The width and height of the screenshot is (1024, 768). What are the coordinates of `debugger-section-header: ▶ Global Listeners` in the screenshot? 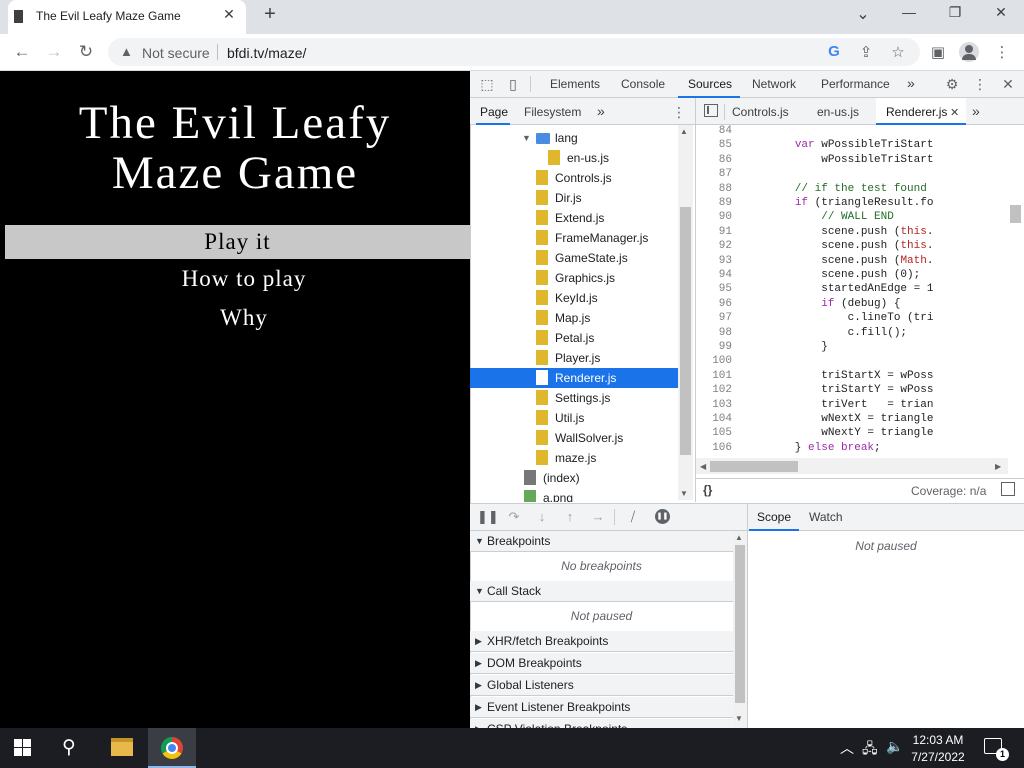 It's located at (601, 685).